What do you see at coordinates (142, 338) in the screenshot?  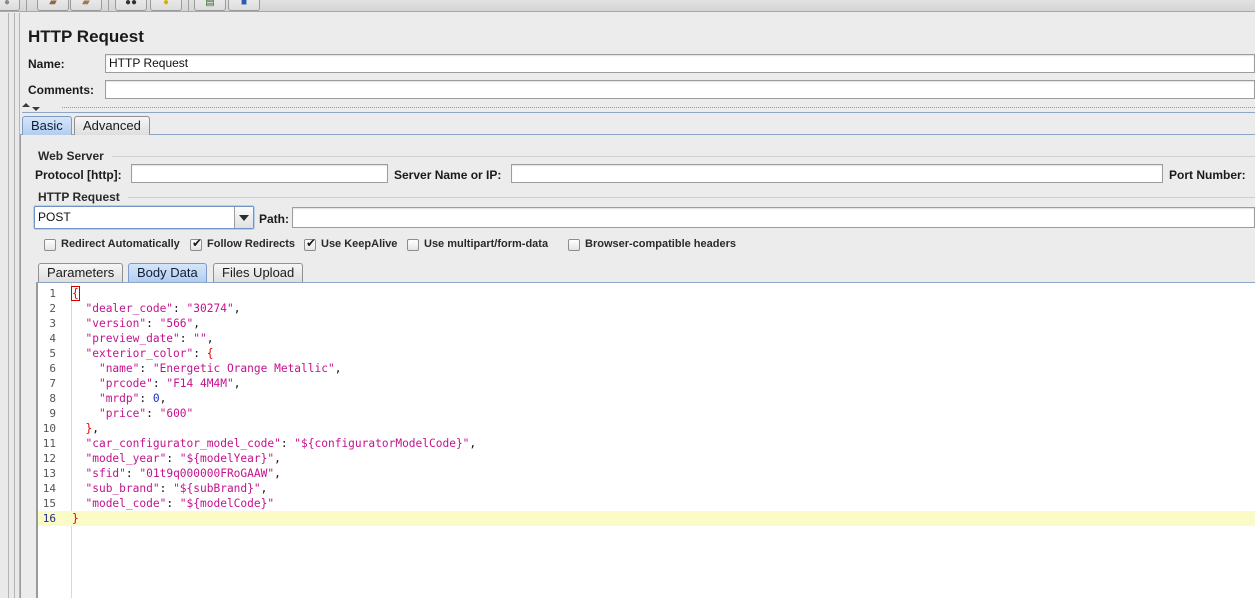 I see `code-text: "preview_date": "",` at bounding box center [142, 338].